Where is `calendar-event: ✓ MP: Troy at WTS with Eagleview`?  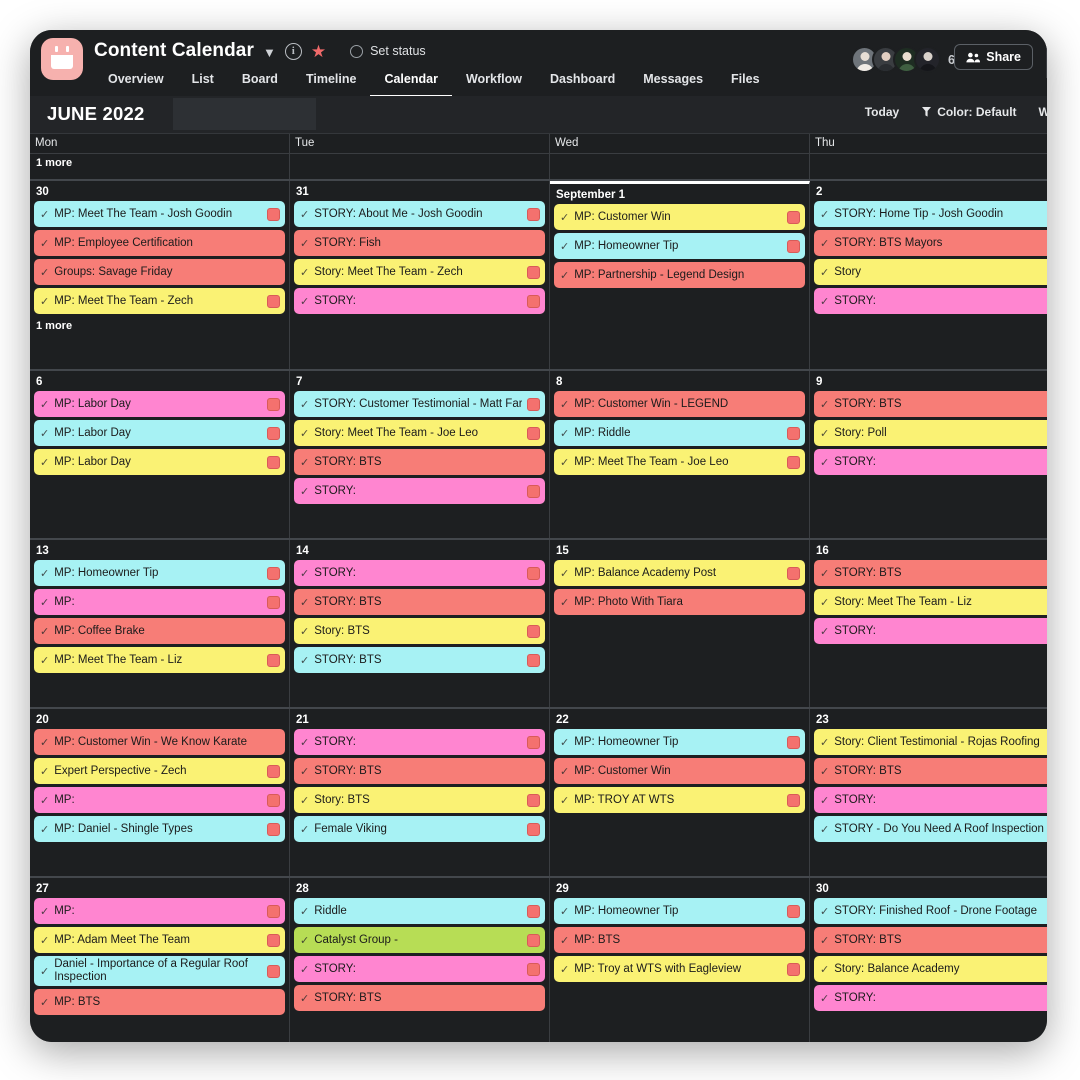
calendar-event: ✓ MP: Troy at WTS with Eagleview is located at coordinates (679, 969).